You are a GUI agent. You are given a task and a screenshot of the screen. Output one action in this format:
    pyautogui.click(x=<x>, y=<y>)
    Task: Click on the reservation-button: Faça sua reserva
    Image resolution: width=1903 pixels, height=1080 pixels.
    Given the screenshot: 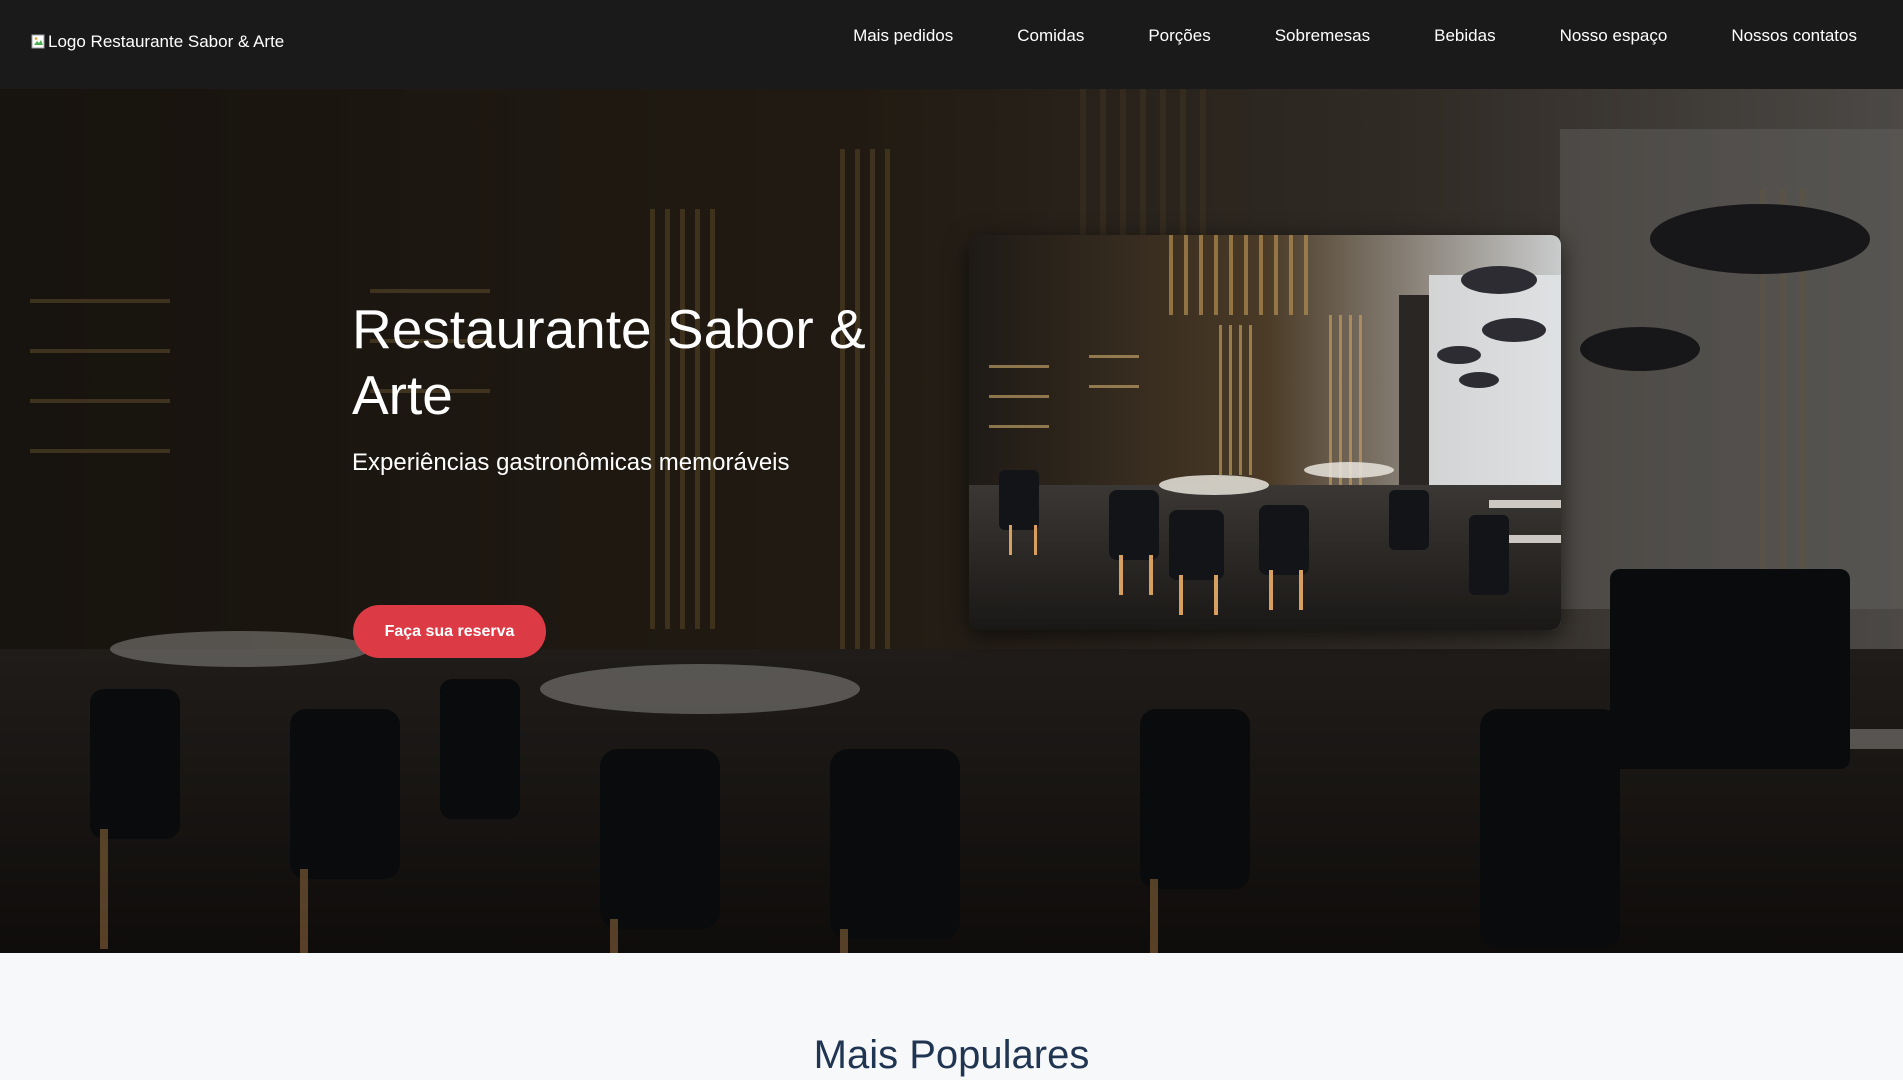 What is the action you would take?
    pyautogui.click(x=449, y=631)
    